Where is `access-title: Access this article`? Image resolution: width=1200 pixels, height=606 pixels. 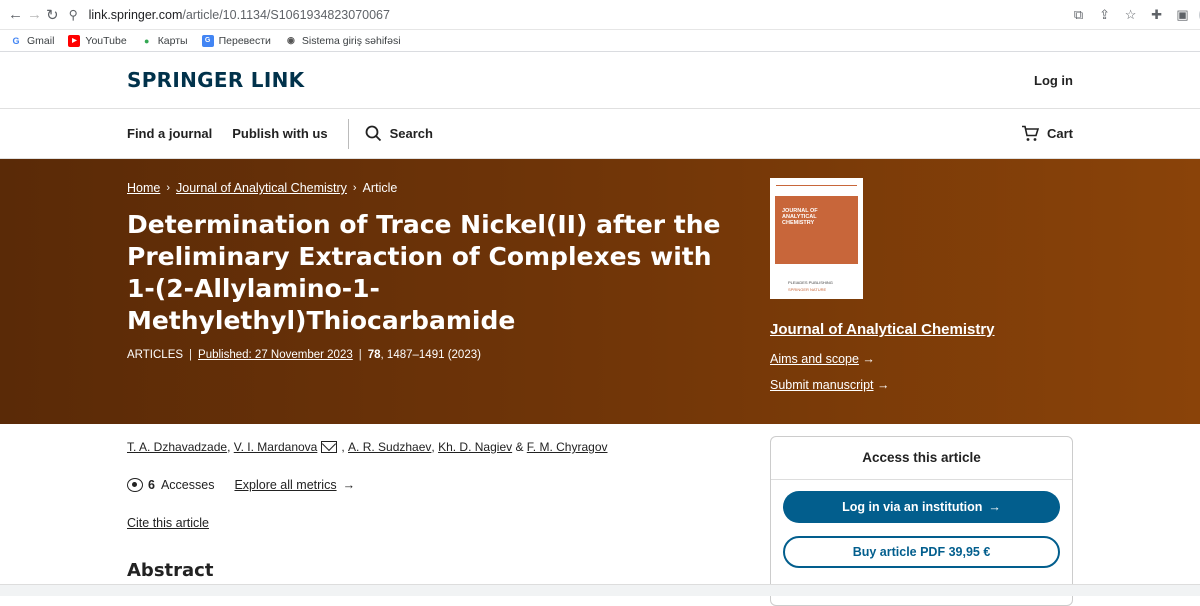
access-title: Access this article is located at coordinates (921, 457).